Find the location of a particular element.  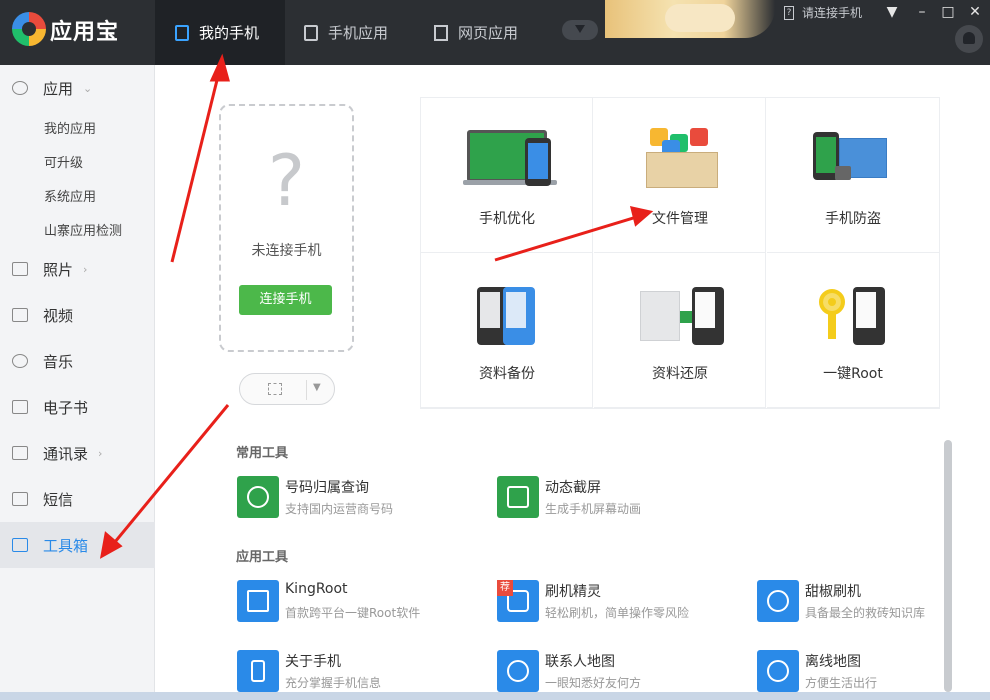

sidebar-sub-fake-app-check: 山寨应用检测 is located at coordinates (83, 229).